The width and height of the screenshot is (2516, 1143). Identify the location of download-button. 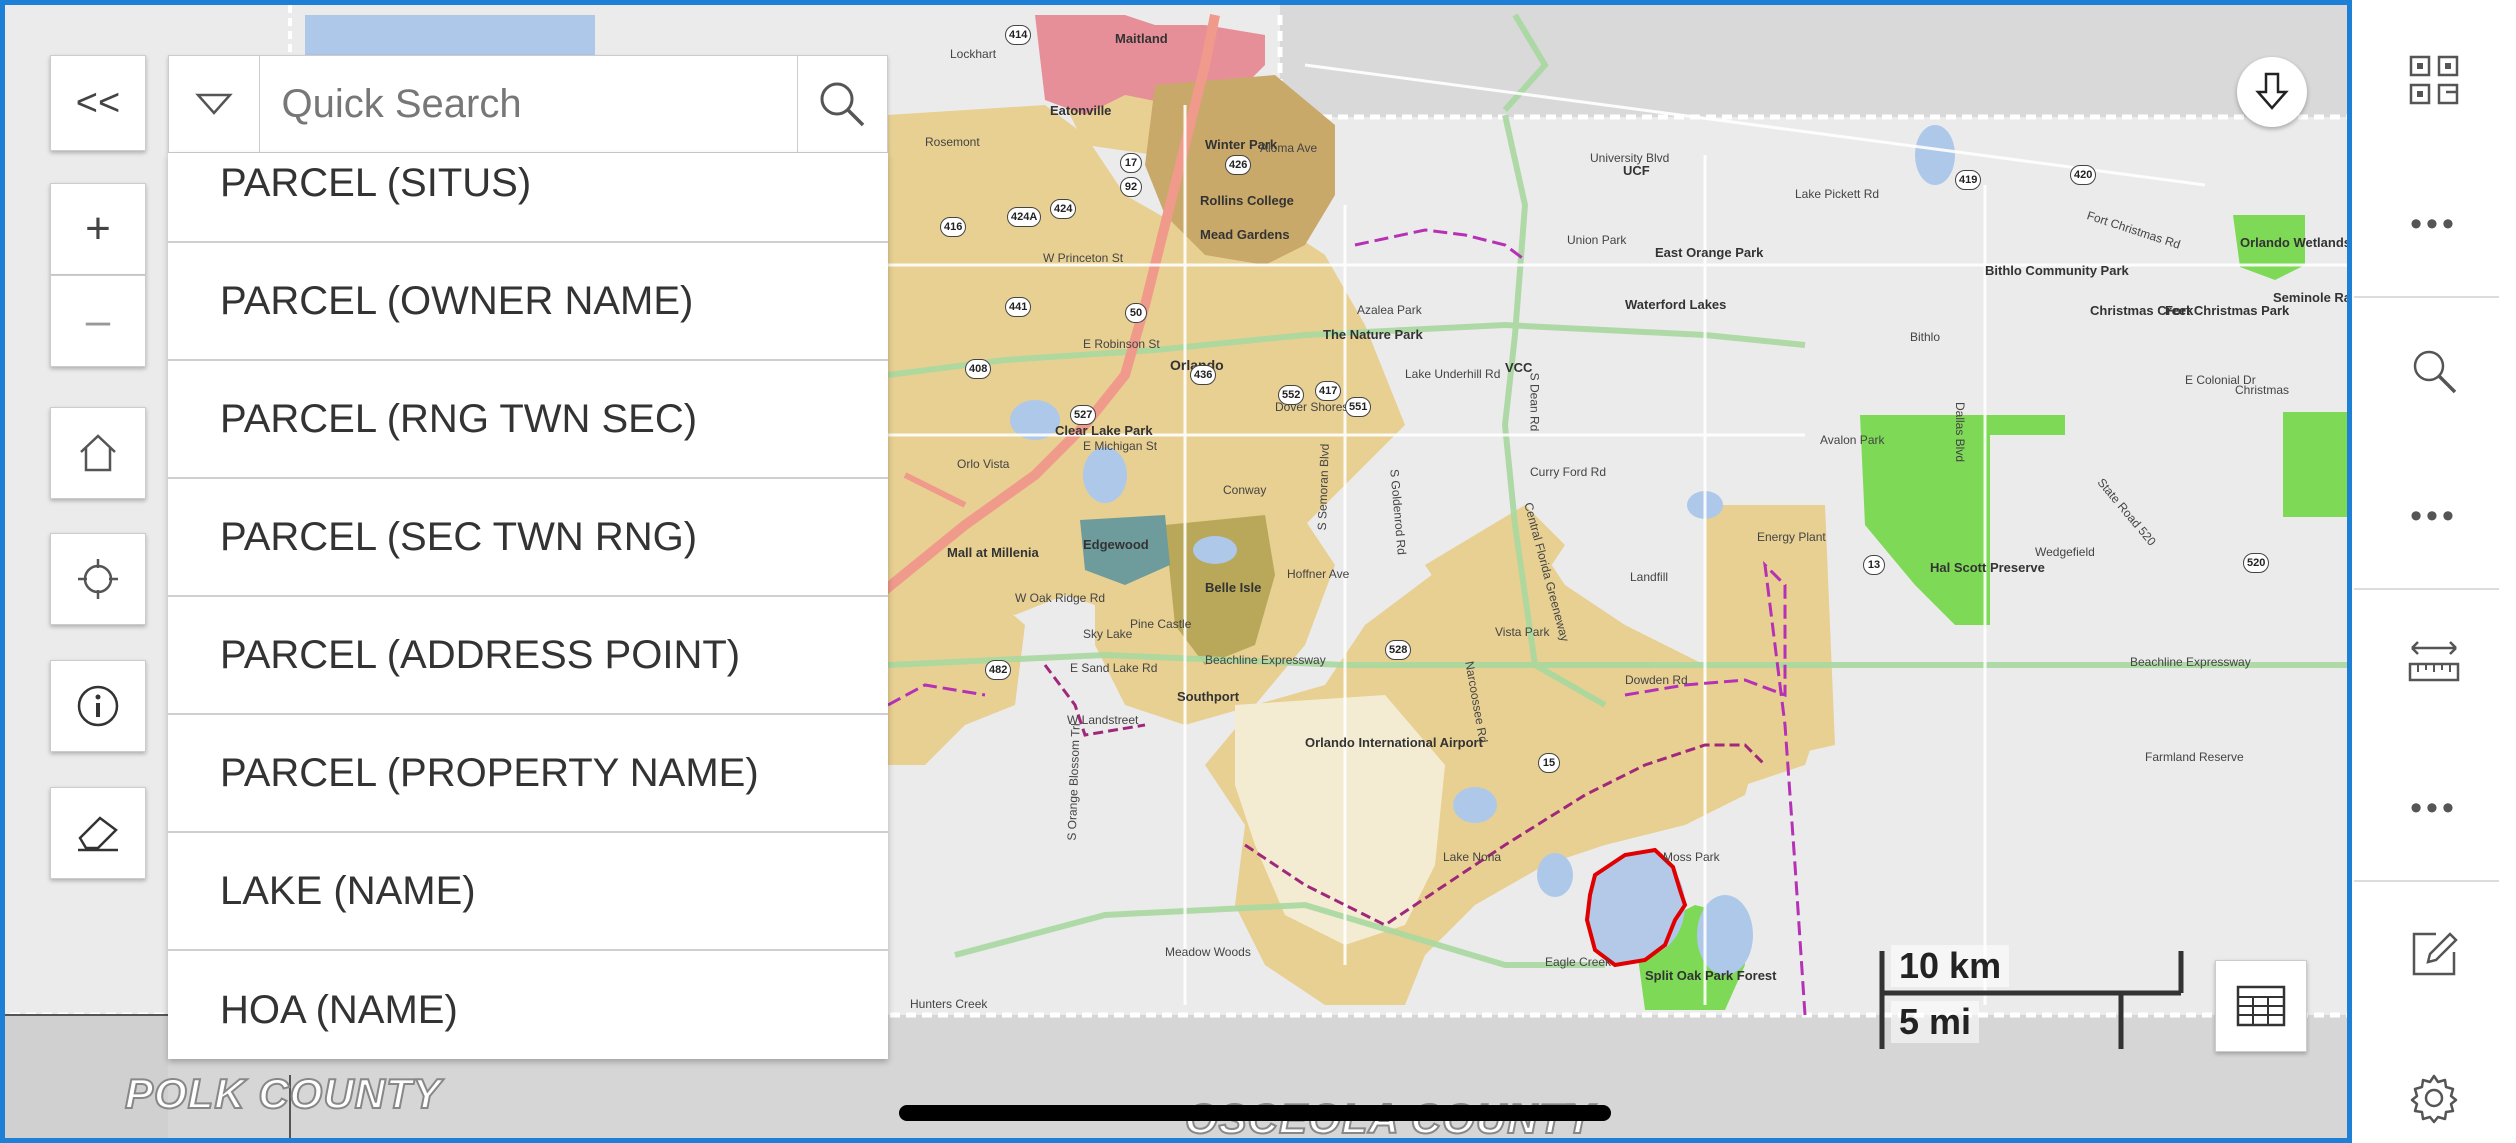
(2272, 92).